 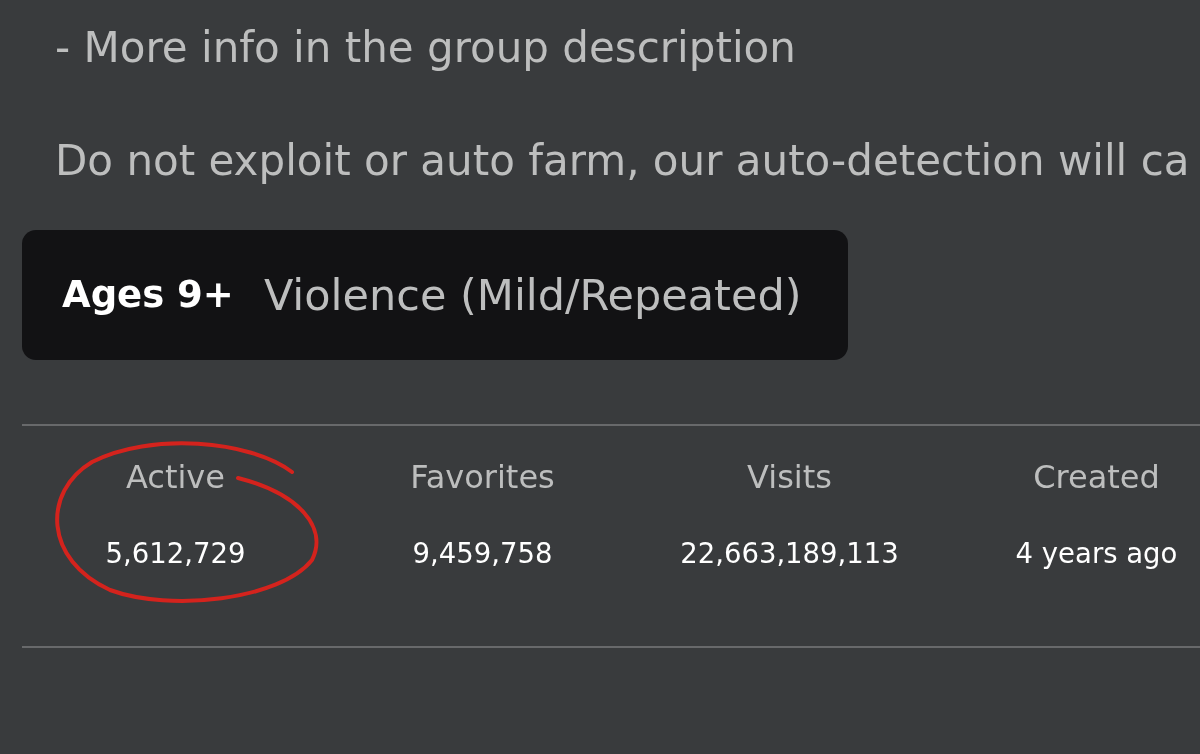 I want to click on stat-label: Created, so click(x=1096, y=477).